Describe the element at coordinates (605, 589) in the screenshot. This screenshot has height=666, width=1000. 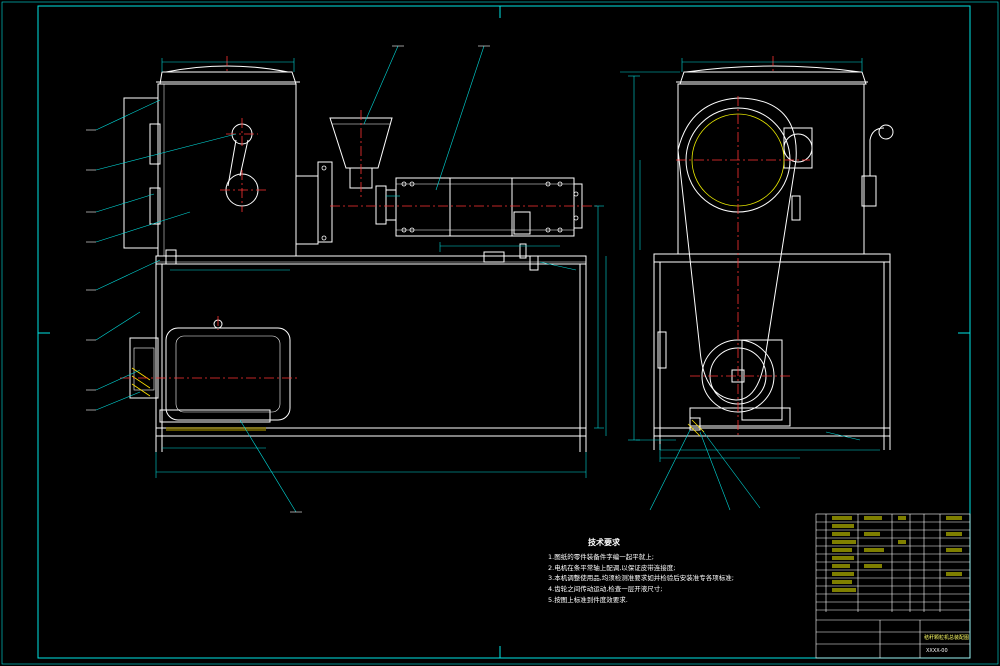
I see `requirement-item: 4.齿轮之间传动运动,检查一层开液尺寸;` at that location.